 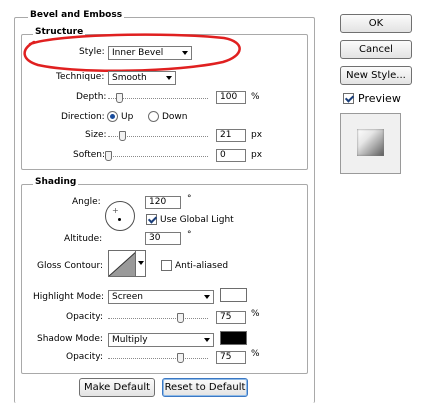 I want to click on size-label: Size:, so click(x=96, y=135).